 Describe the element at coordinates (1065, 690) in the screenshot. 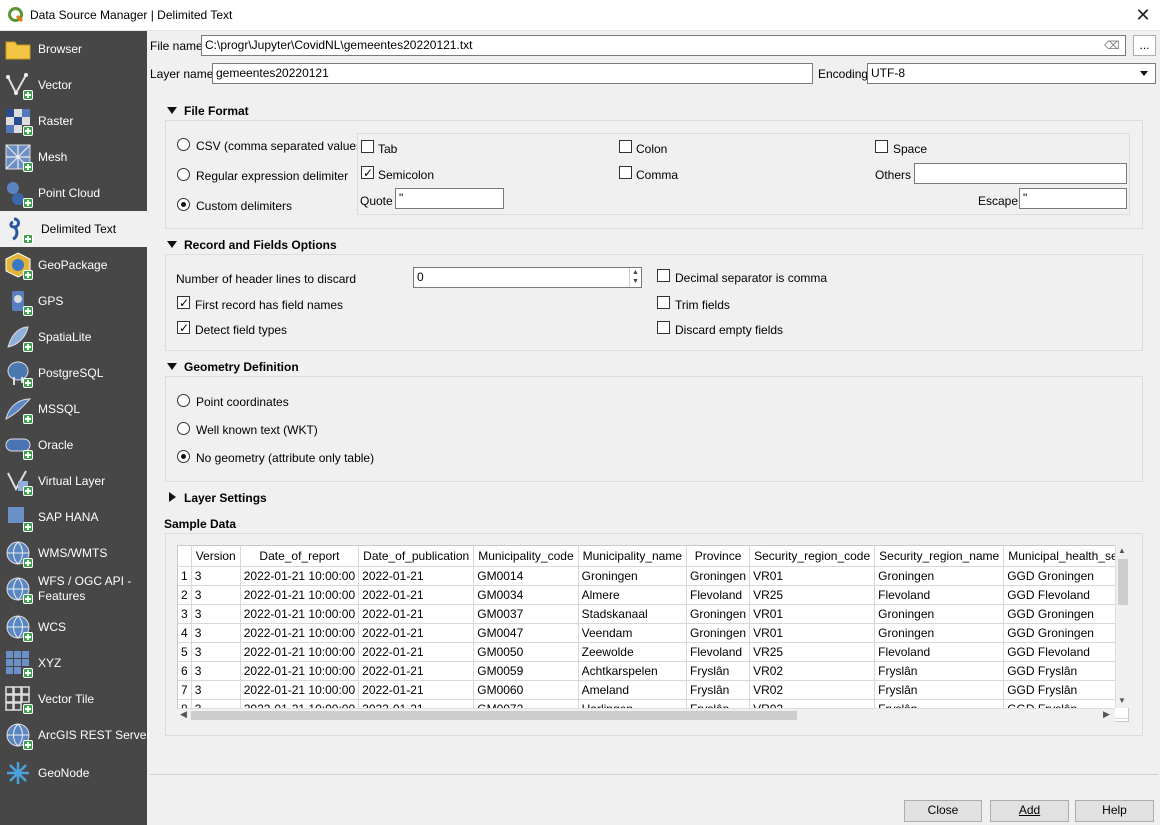

I see `table-cell: GGD Fryslân` at that location.